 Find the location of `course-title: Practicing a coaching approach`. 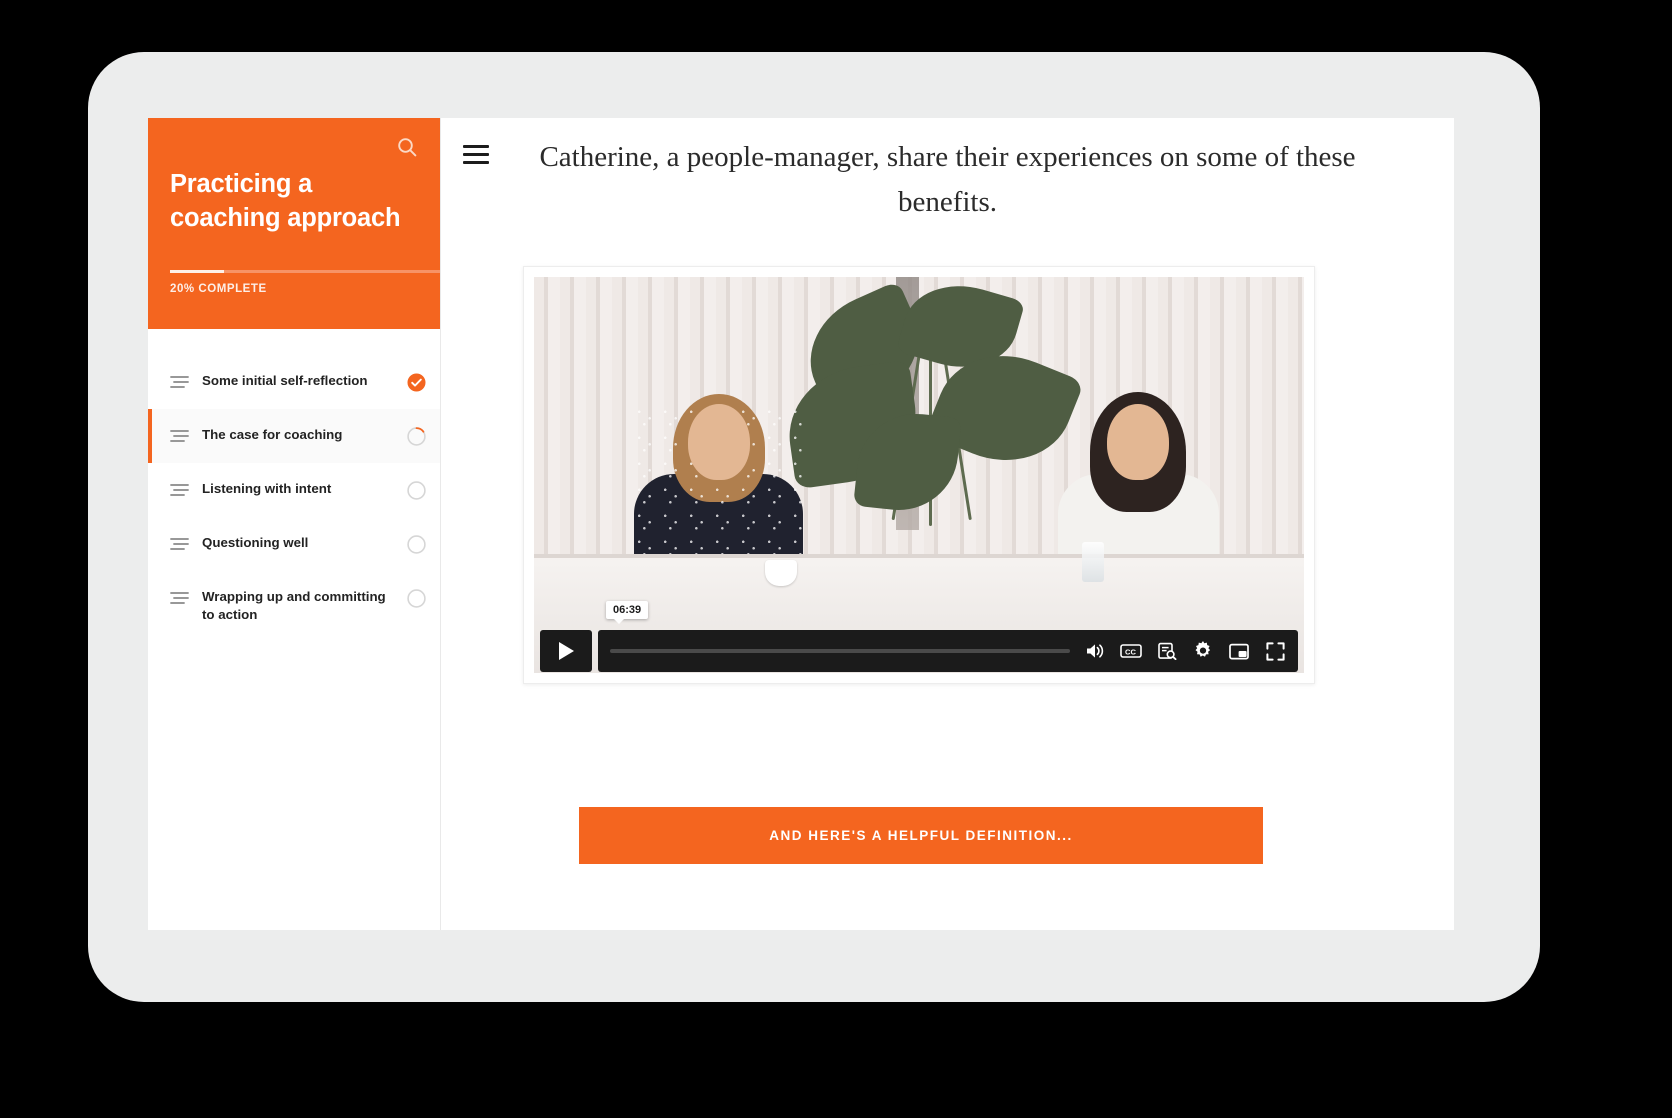

course-title: Practicing a coaching approach is located at coordinates (285, 201).